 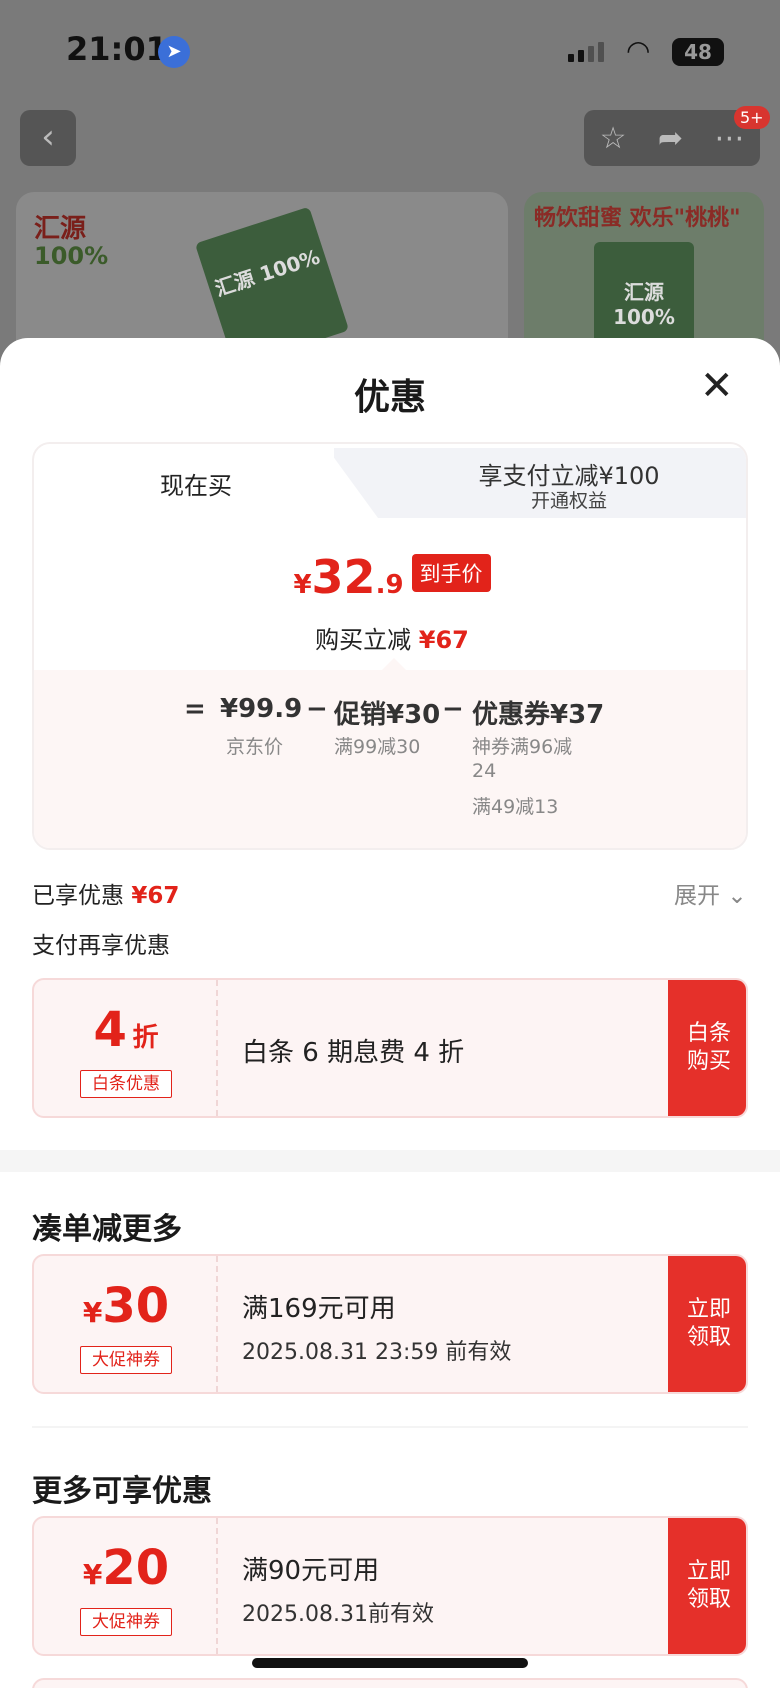 I want to click on price-tabs: 现在买 享支付立减¥100 开通权益, so click(x=390, y=481).